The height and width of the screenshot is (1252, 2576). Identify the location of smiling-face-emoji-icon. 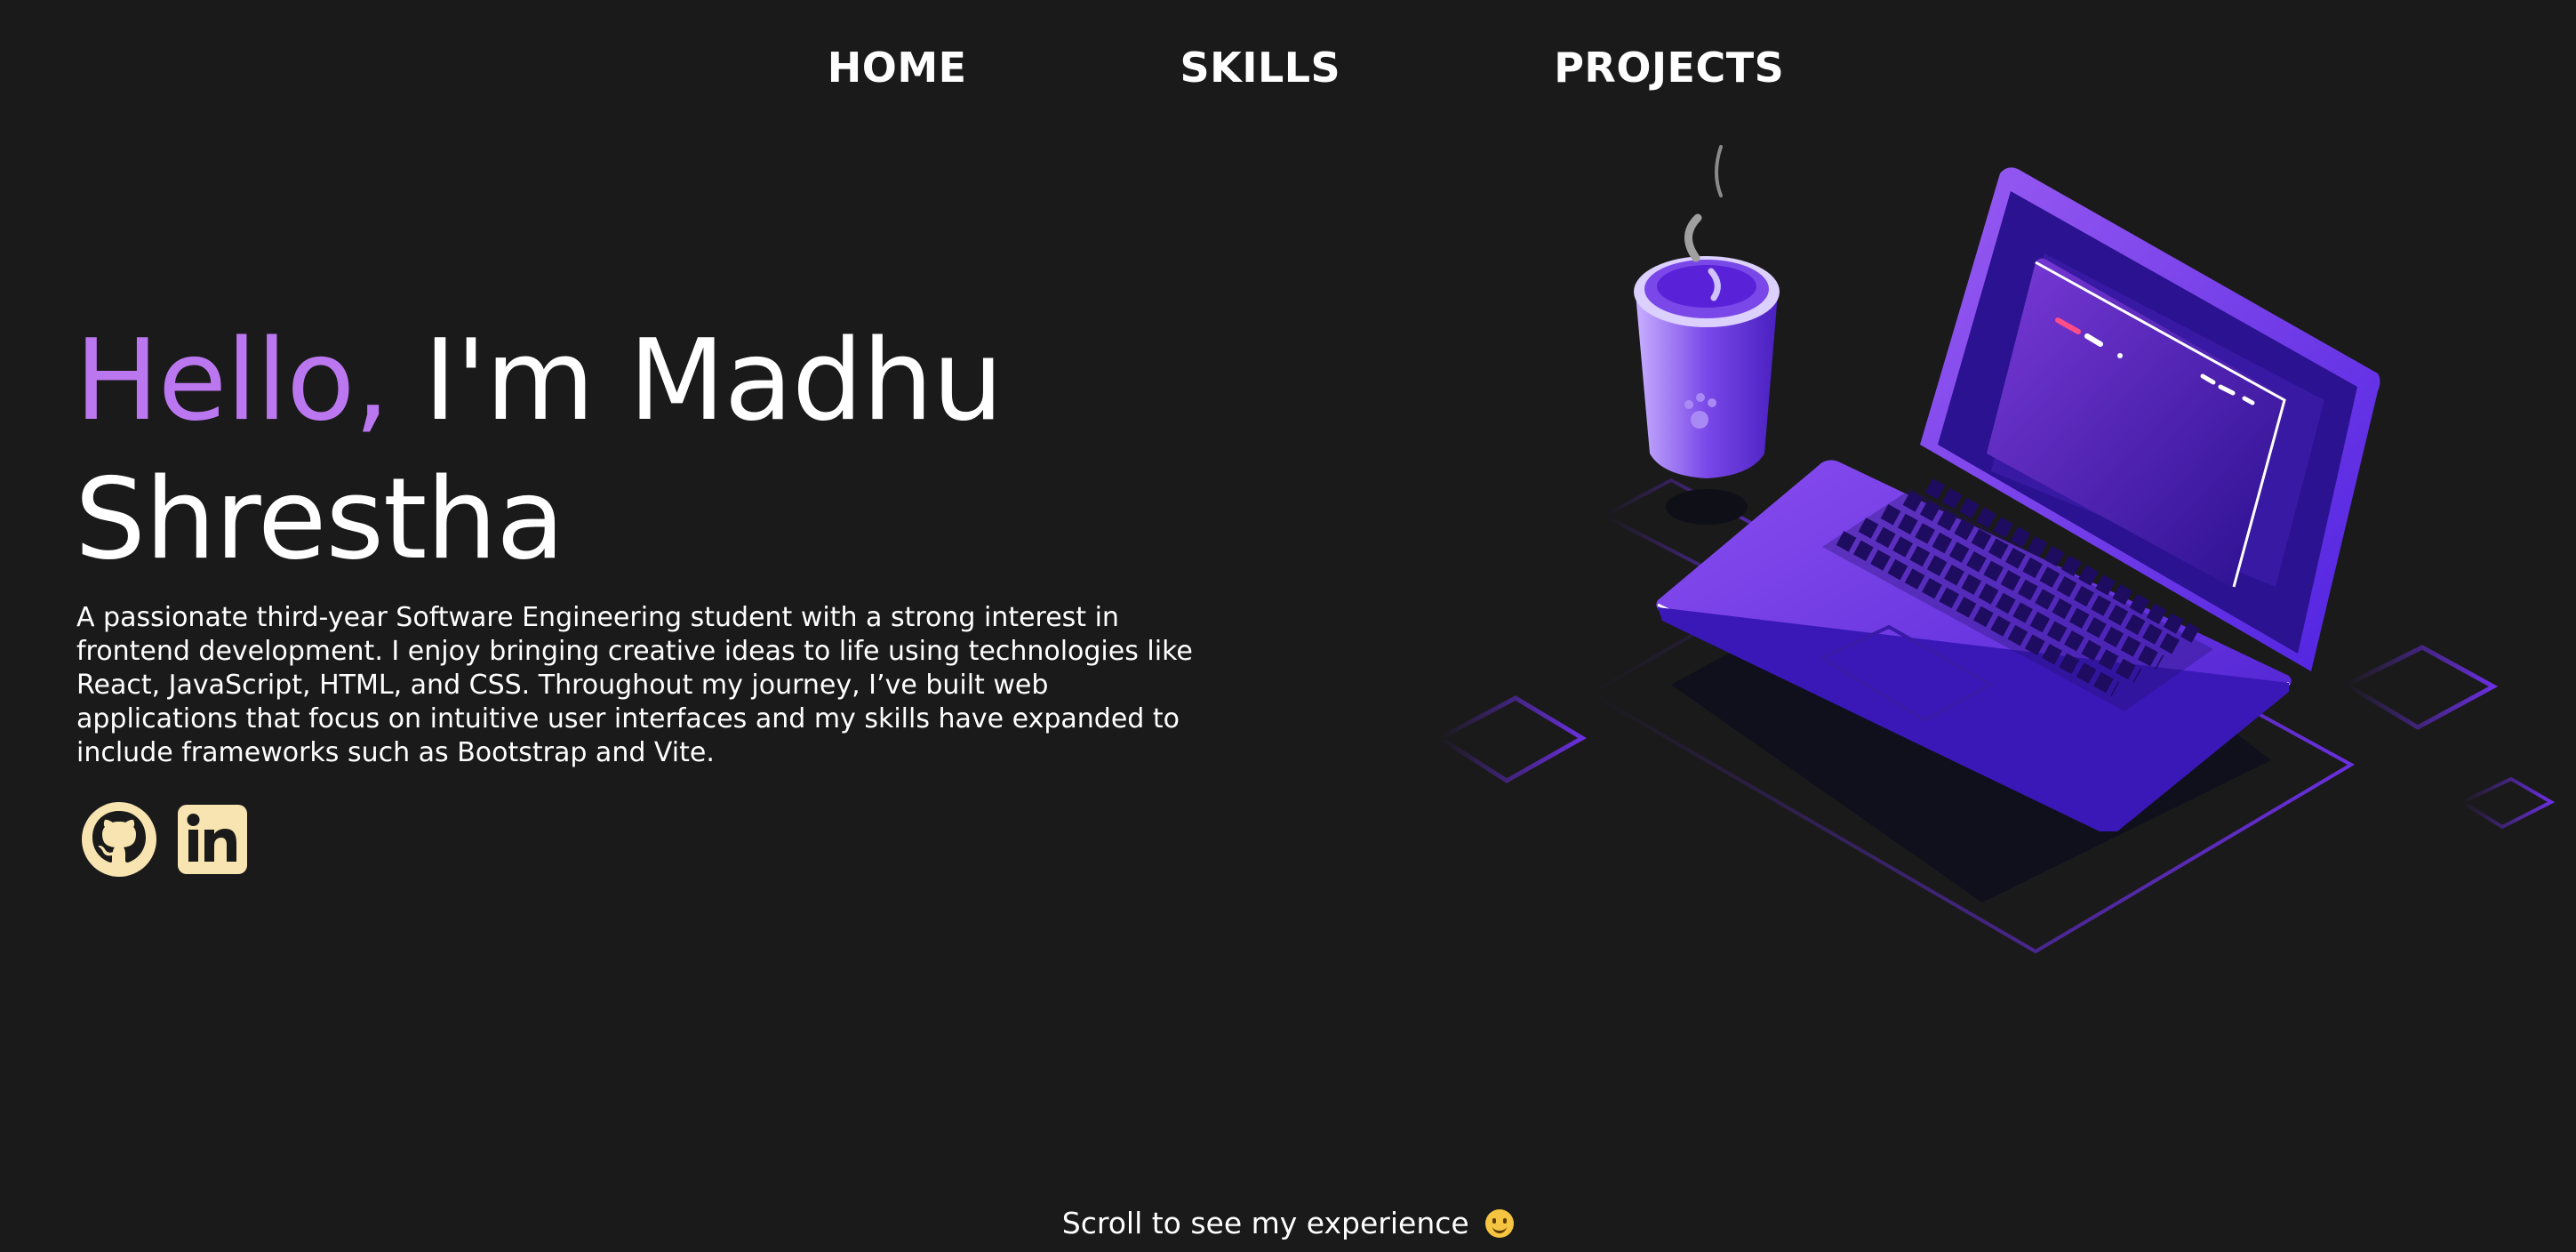
(1500, 1223).